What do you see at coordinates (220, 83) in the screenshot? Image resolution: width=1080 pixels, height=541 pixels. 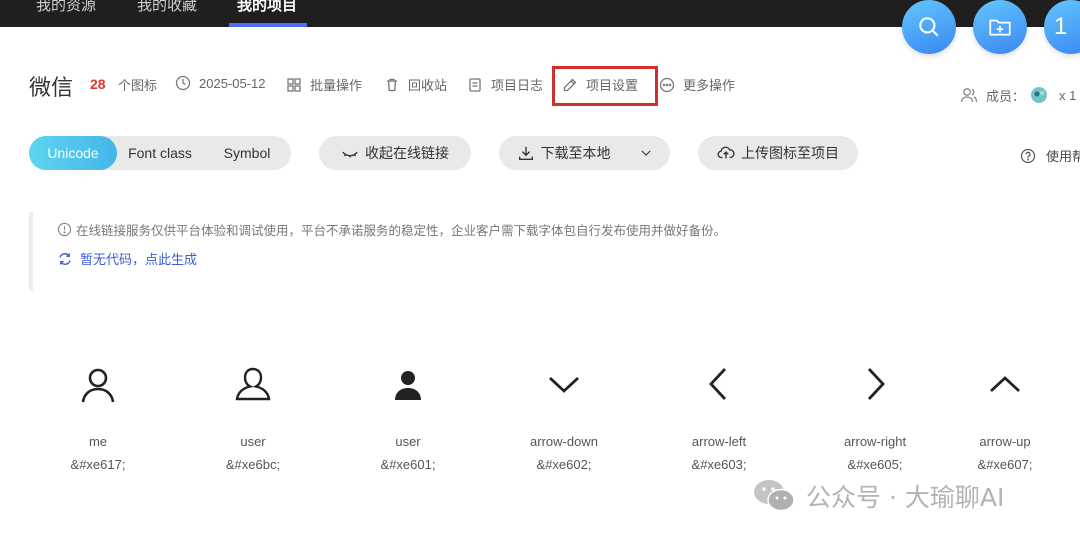 I see `project-date: 2025-05-12` at bounding box center [220, 83].